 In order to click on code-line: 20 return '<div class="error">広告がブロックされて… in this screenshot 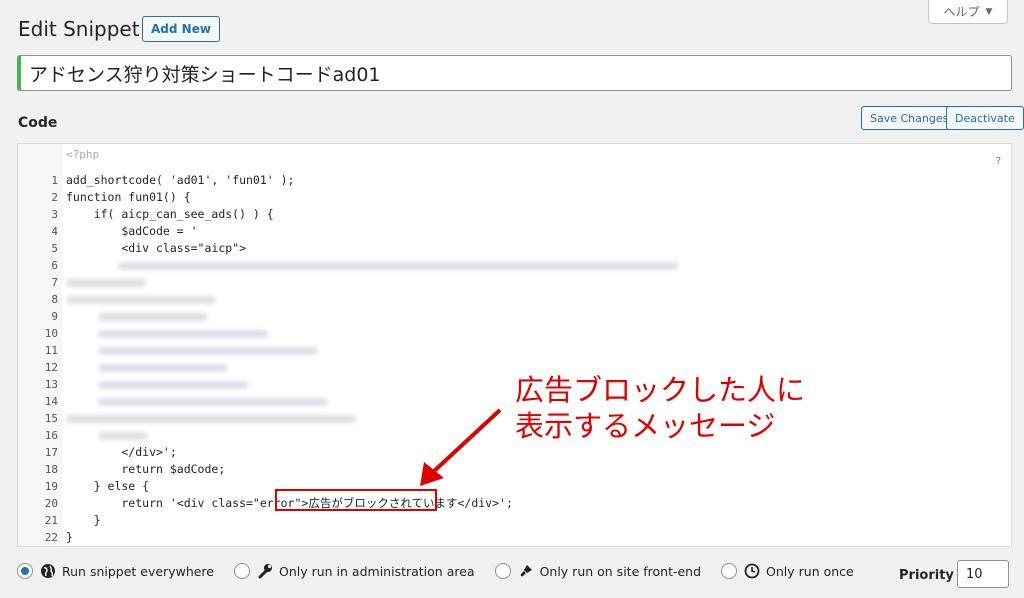, I will do `click(514, 503)`.